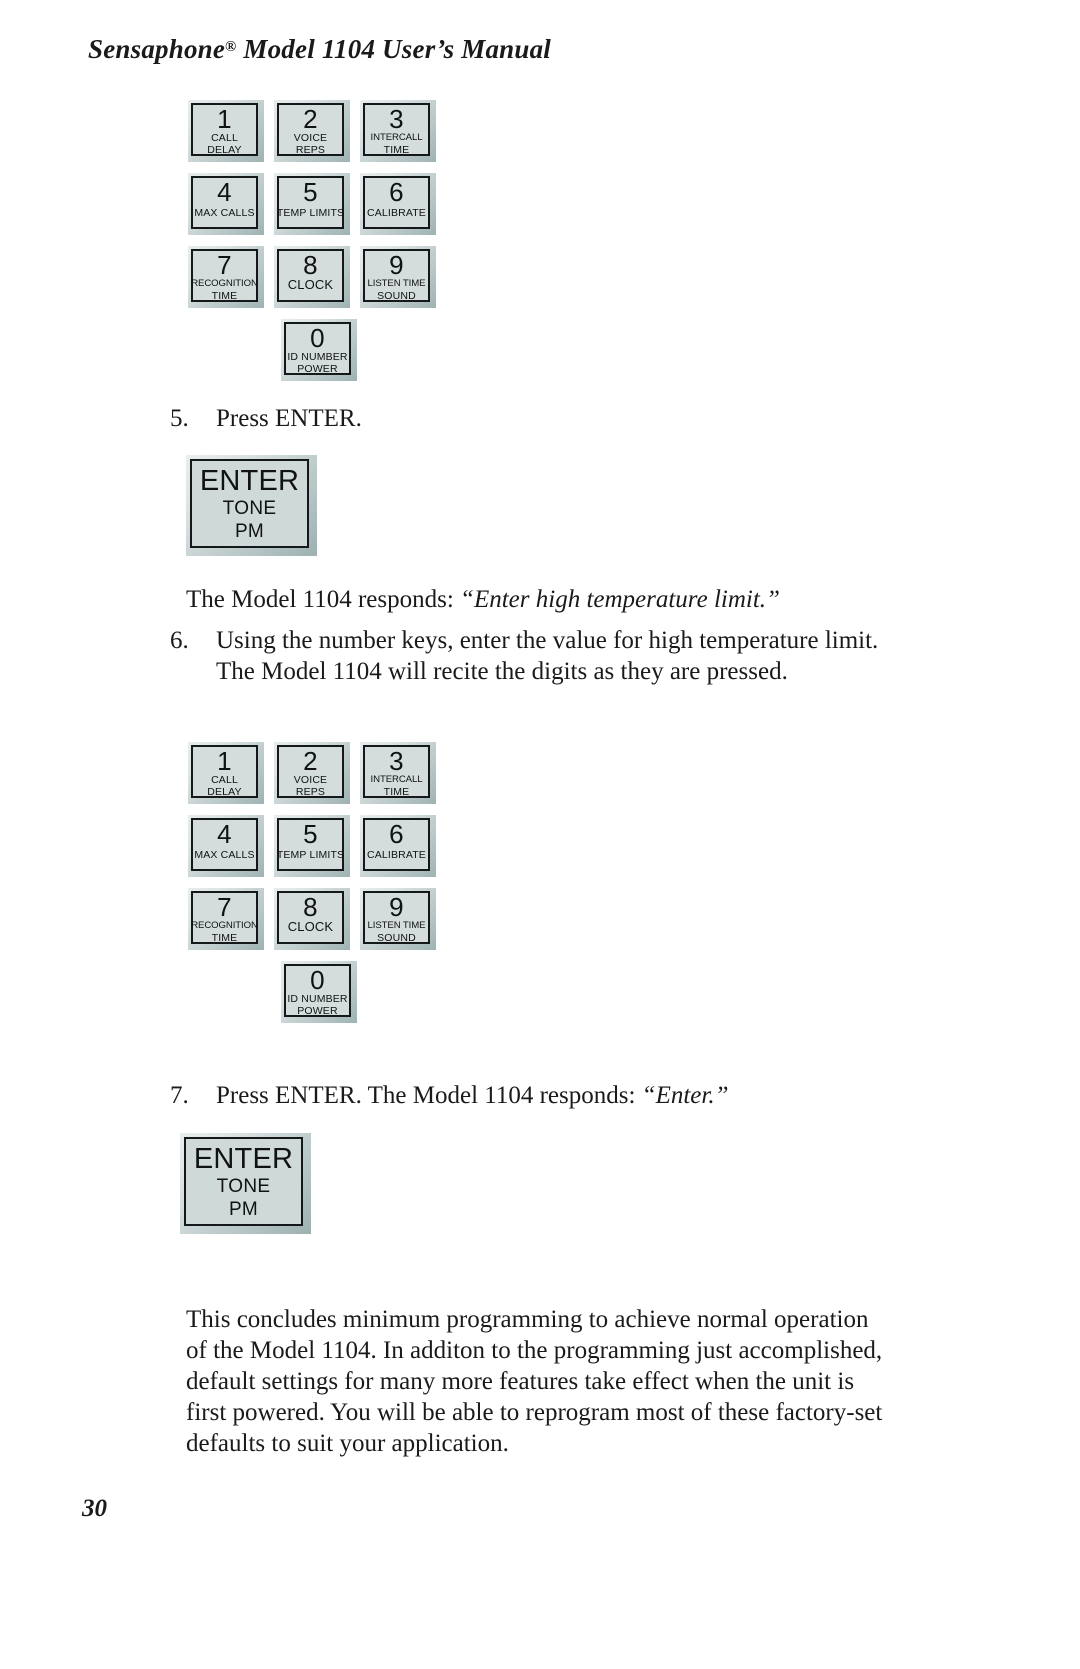  What do you see at coordinates (396, 213) in the screenshot?
I see `key-6-label-line1: CALIBRATE` at bounding box center [396, 213].